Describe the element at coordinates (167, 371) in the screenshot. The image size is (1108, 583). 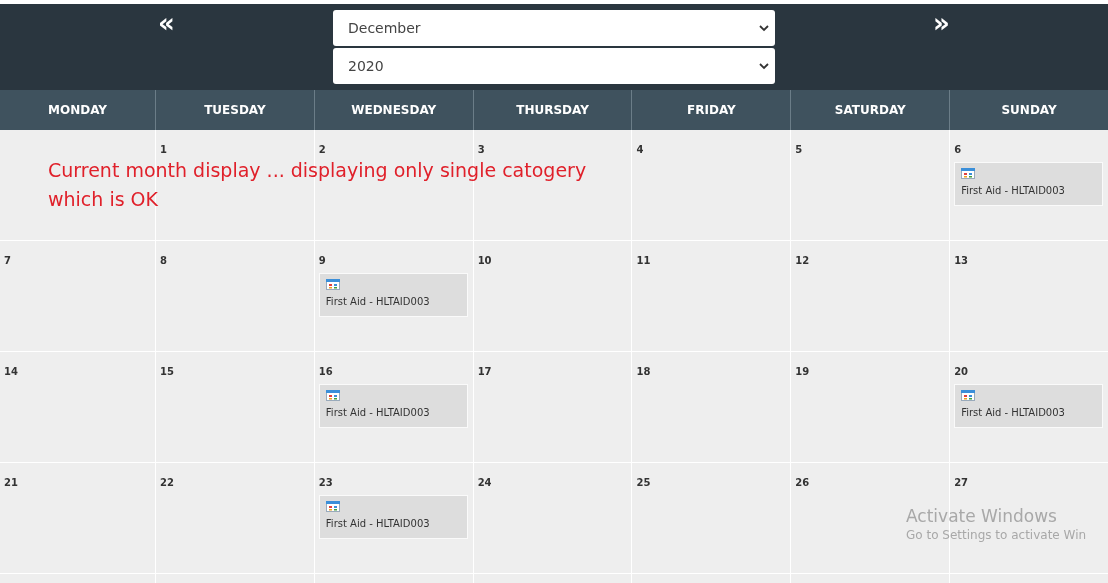
I see `day-number: 15` at that location.